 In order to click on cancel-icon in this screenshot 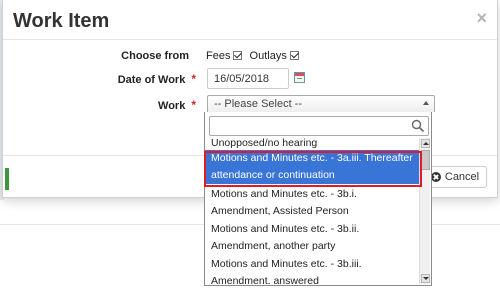, I will do `click(435, 177)`.